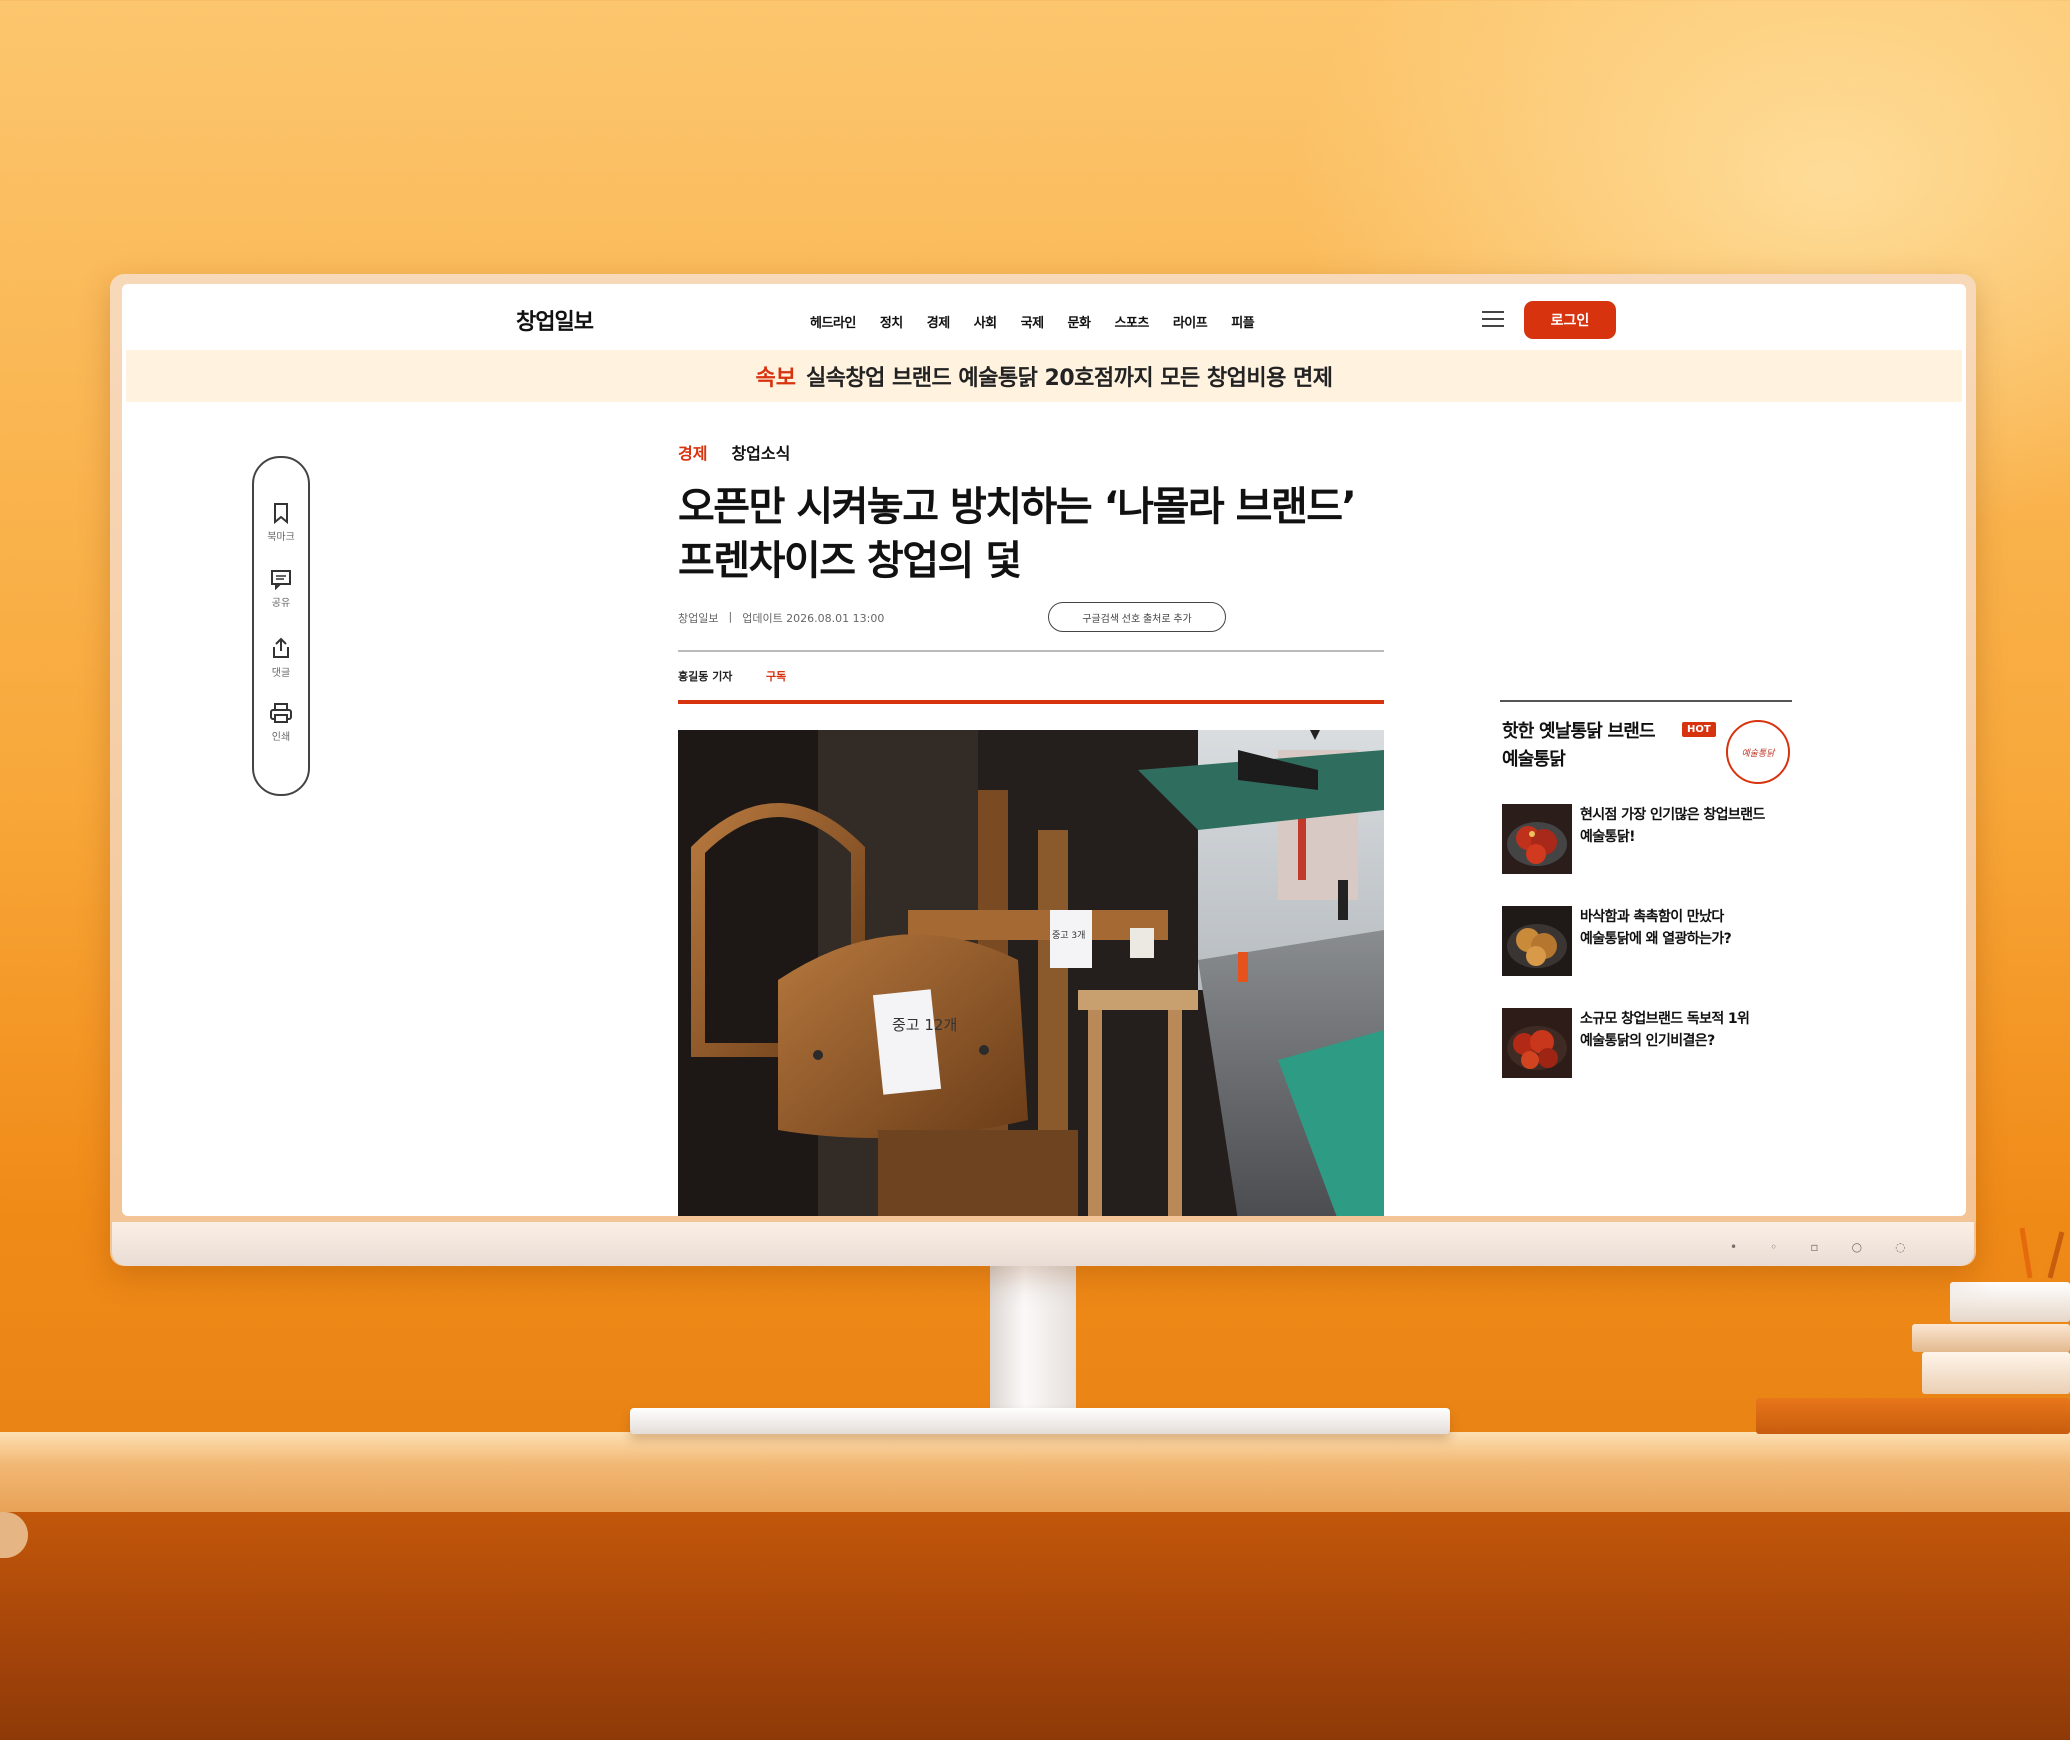 The width and height of the screenshot is (2070, 1740). I want to click on sidebar-item-line: 예술통닭에 왜 열광하는가?, so click(1656, 939).